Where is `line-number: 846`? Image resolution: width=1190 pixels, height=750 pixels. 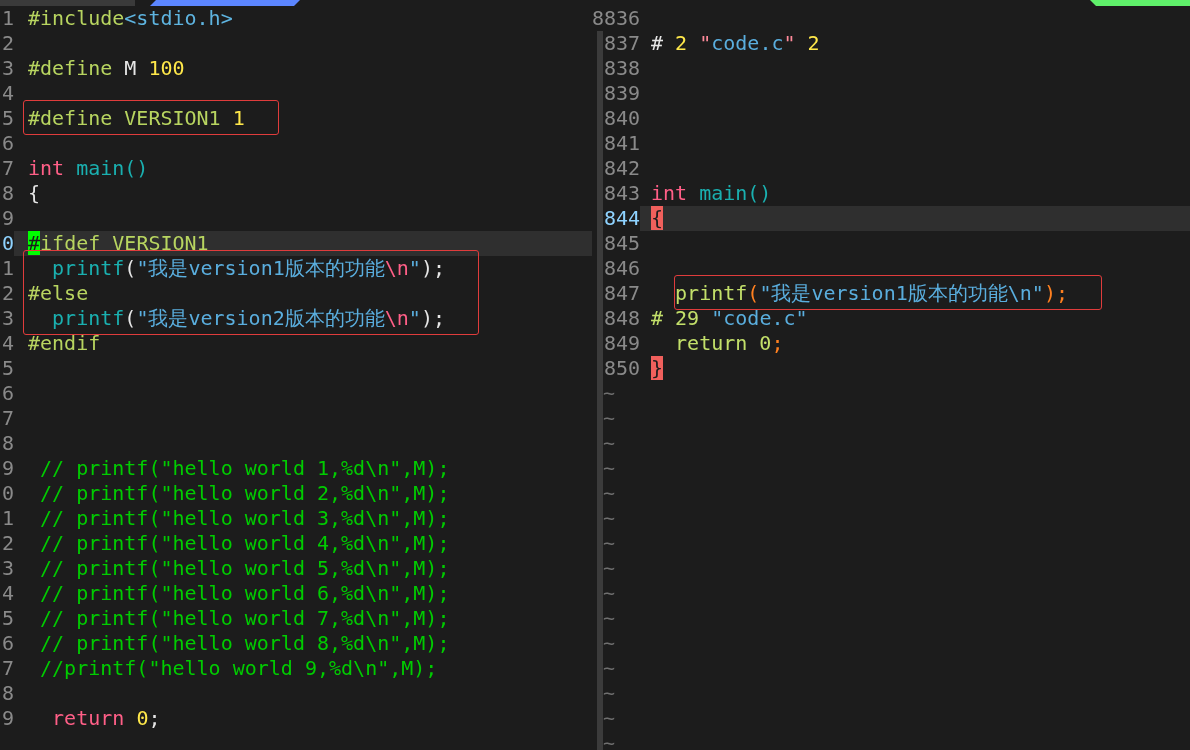 line-number: 846 is located at coordinates (621, 268).